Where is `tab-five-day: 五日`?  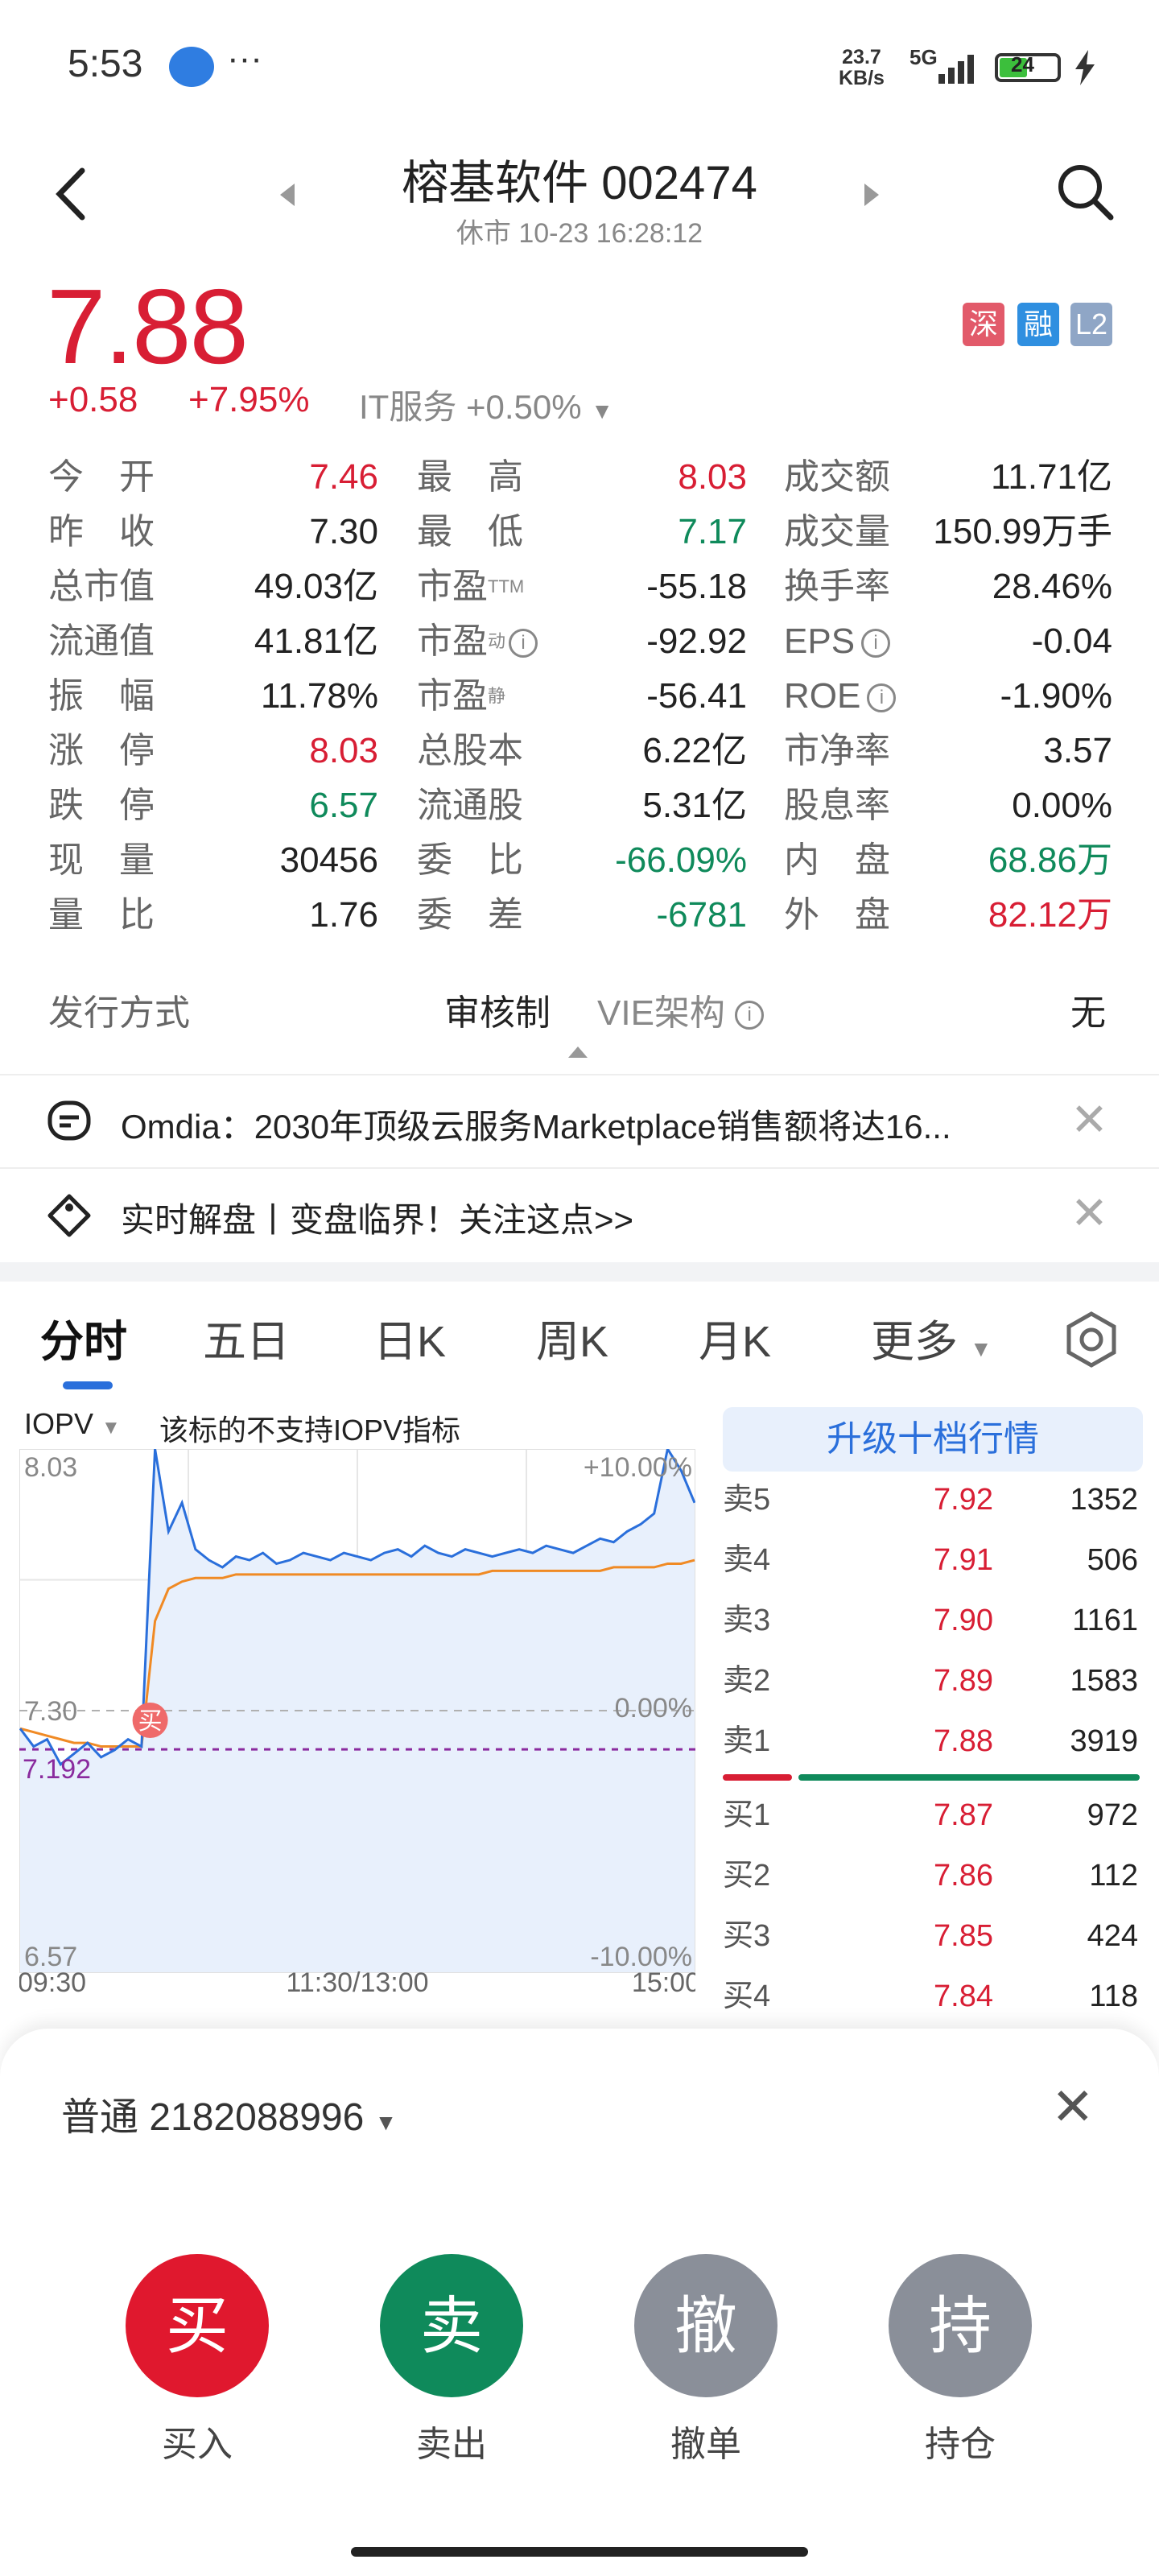 tab-five-day: 五日 is located at coordinates (246, 1337).